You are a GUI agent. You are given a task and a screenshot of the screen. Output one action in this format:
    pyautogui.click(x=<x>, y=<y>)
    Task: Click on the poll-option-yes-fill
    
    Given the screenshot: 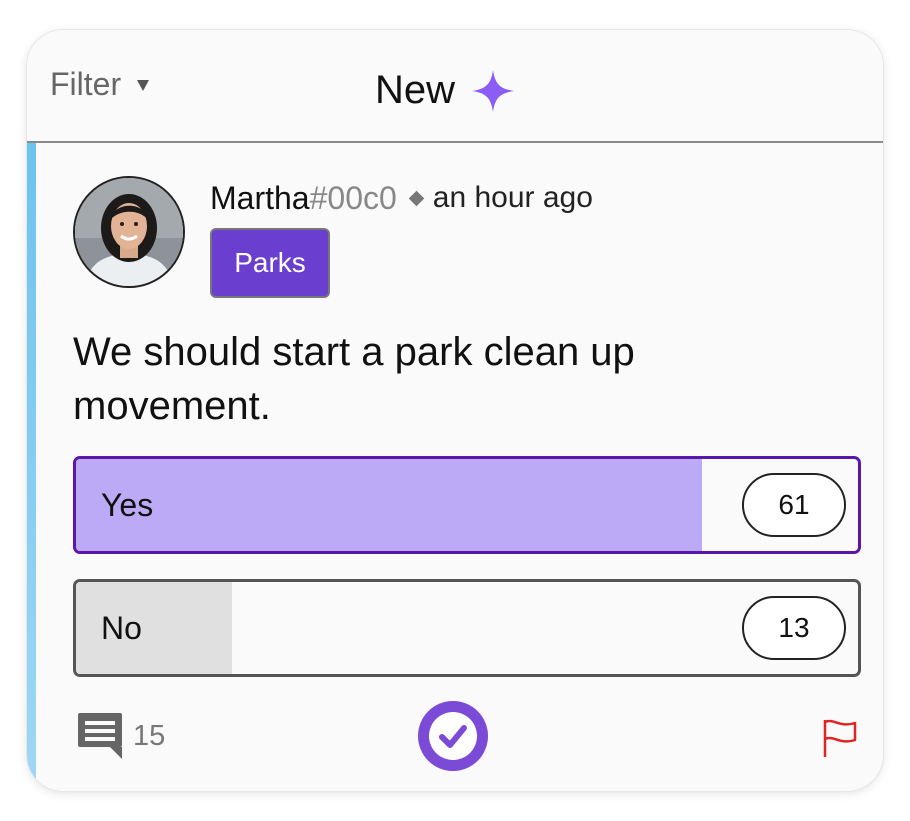 What is the action you would take?
    pyautogui.click(x=389, y=505)
    